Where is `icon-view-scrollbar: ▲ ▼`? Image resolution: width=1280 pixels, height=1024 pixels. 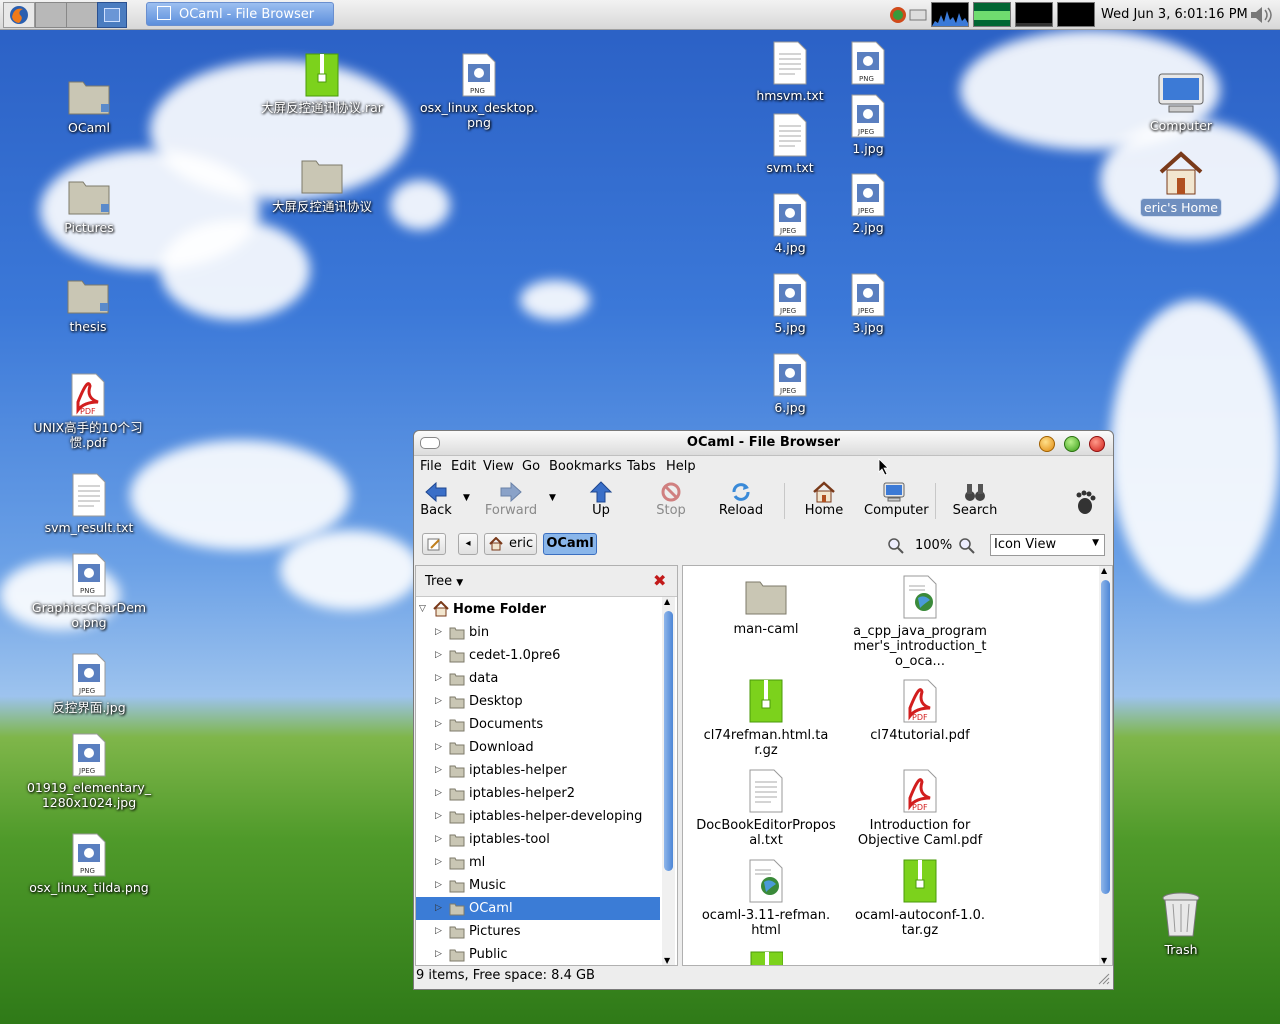
icon-view-scrollbar: ▲ ▼ is located at coordinates (1105, 765).